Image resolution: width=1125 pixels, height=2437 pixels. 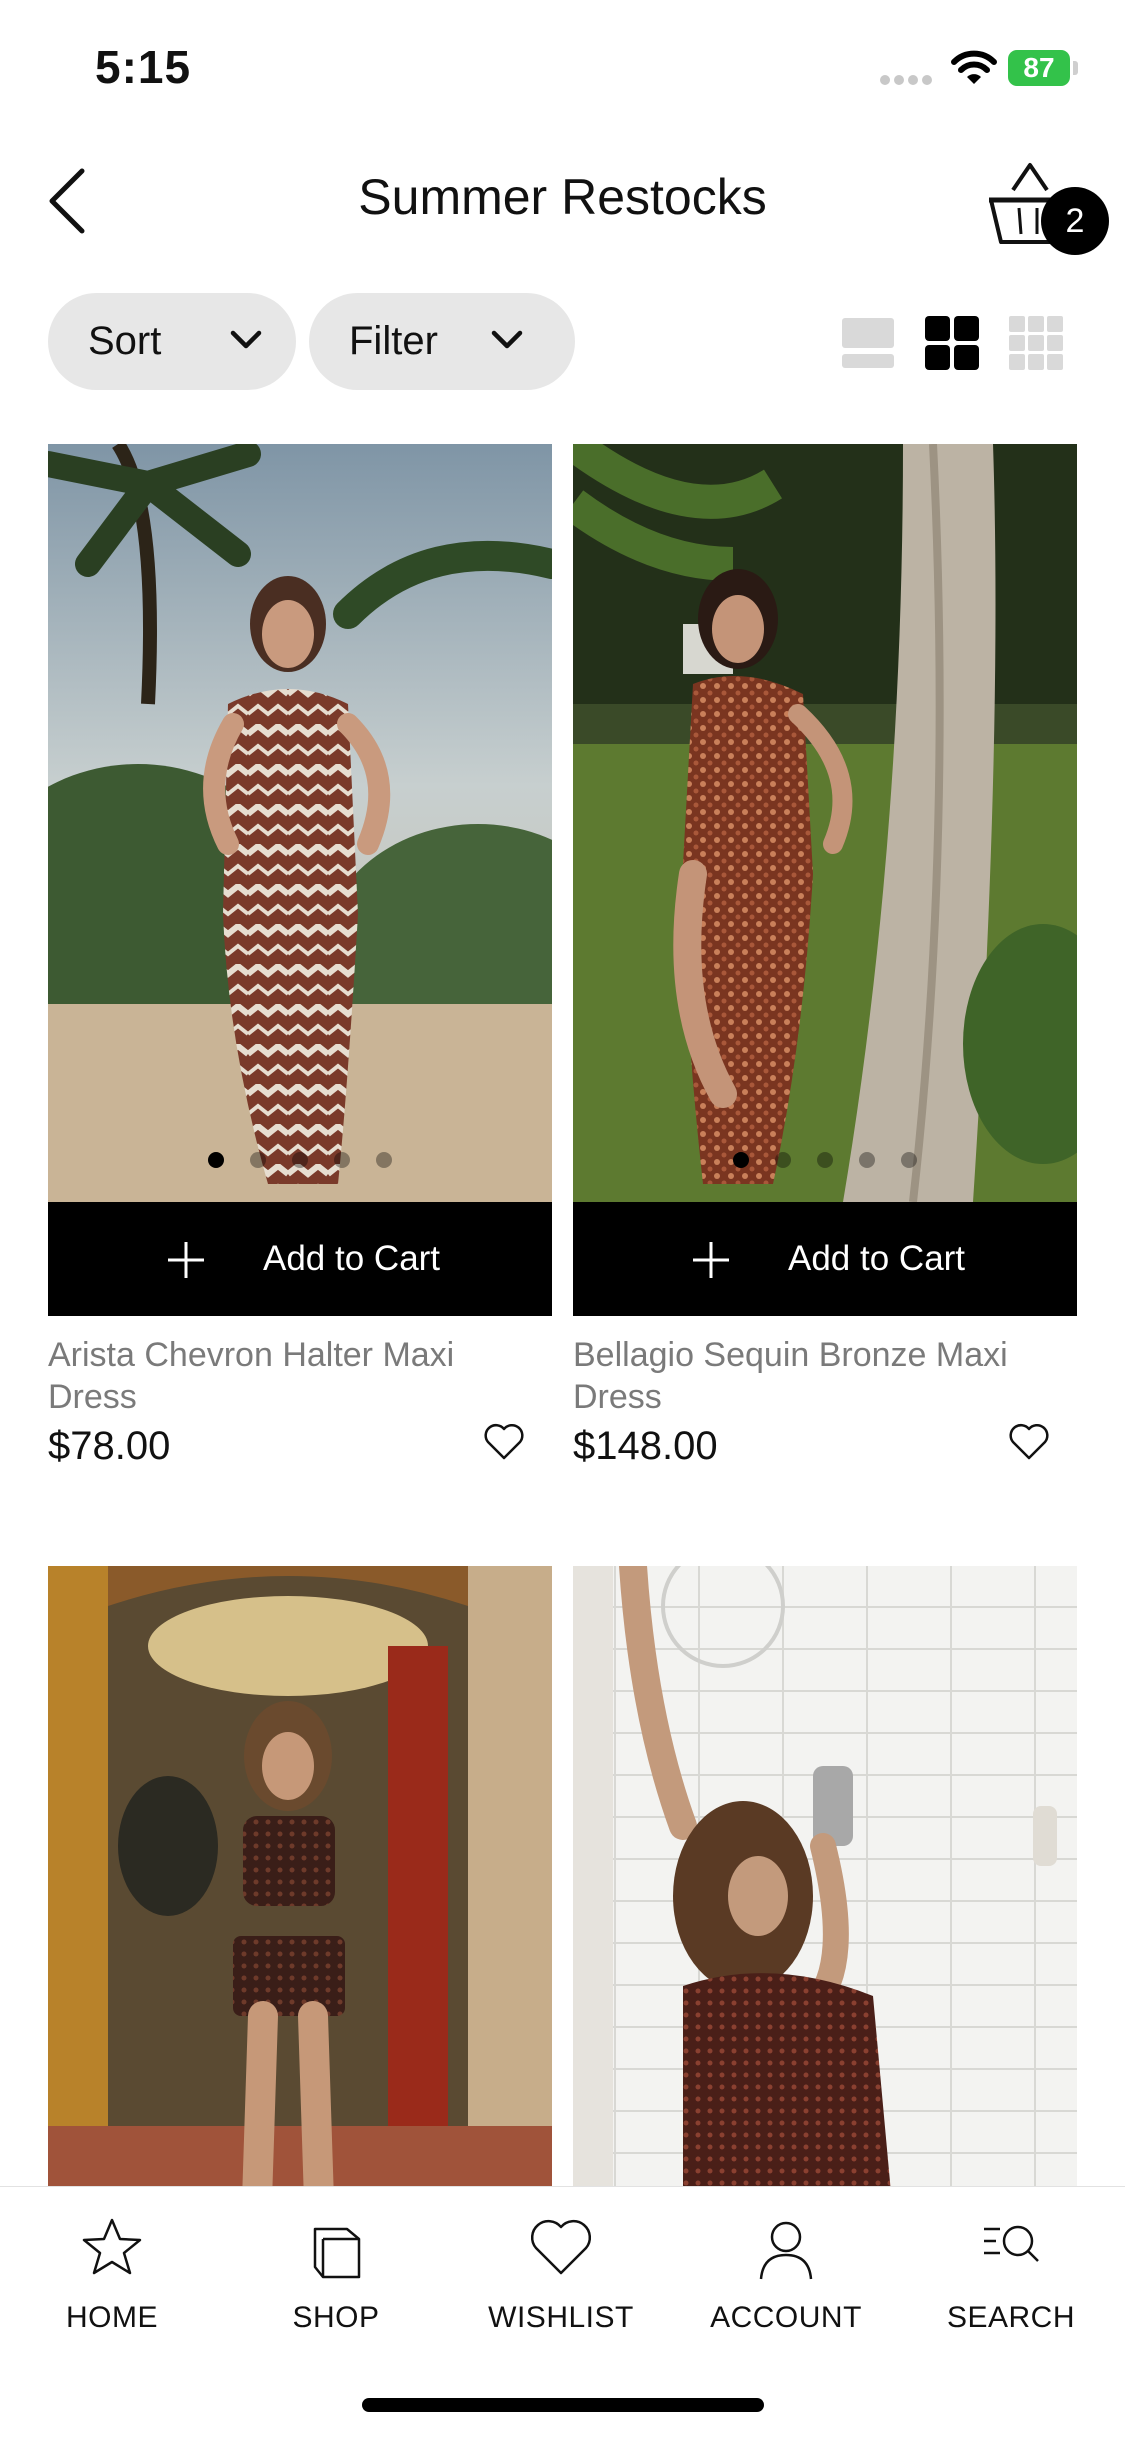 What do you see at coordinates (283, 1376) in the screenshot?
I see `product-name: Arista Chevron Halter Maxi Dress` at bounding box center [283, 1376].